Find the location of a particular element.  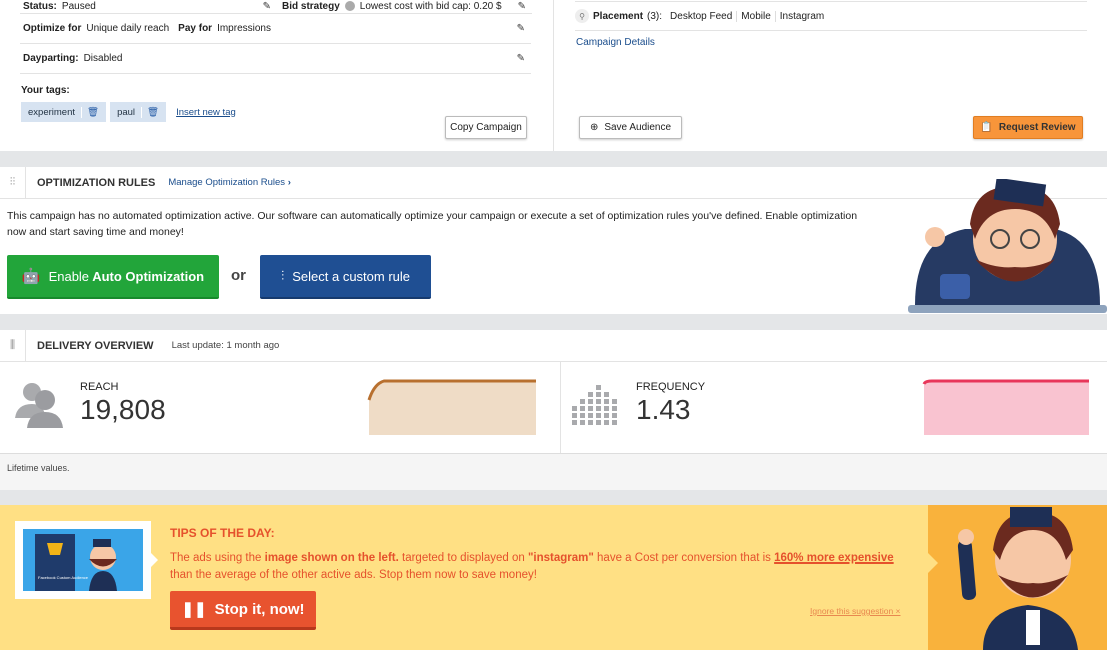

ad-image: Facebook Custom Audience is located at coordinates (83, 560).